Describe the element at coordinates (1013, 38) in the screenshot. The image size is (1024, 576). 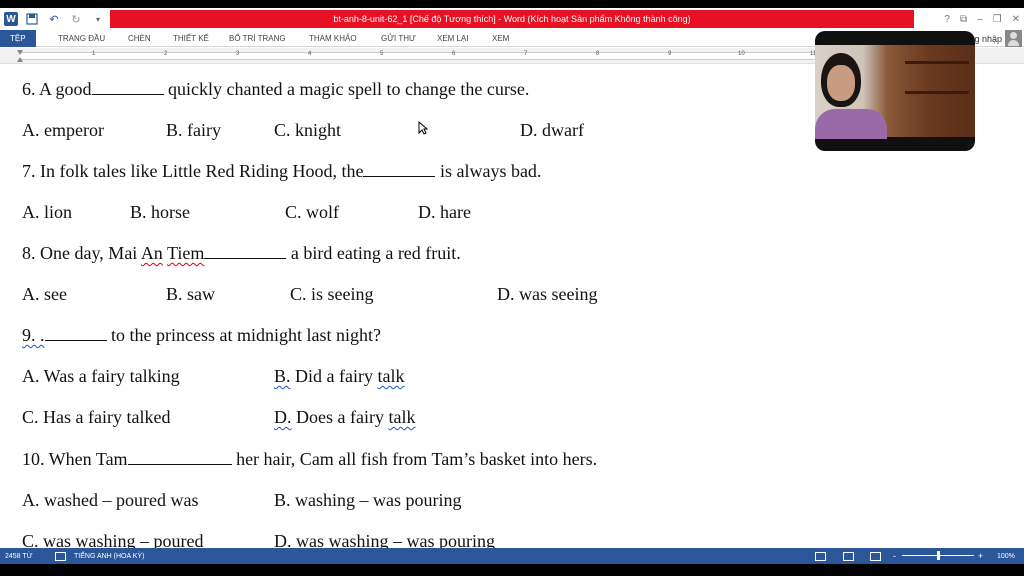
I see `user-avatar-icon` at that location.